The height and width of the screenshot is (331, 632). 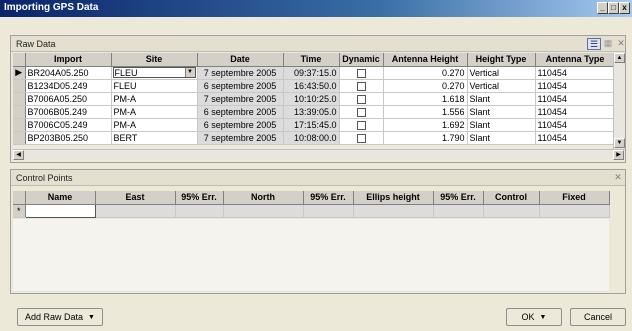 I want to click on col-antenna-height: Antenna Height, so click(x=425, y=60).